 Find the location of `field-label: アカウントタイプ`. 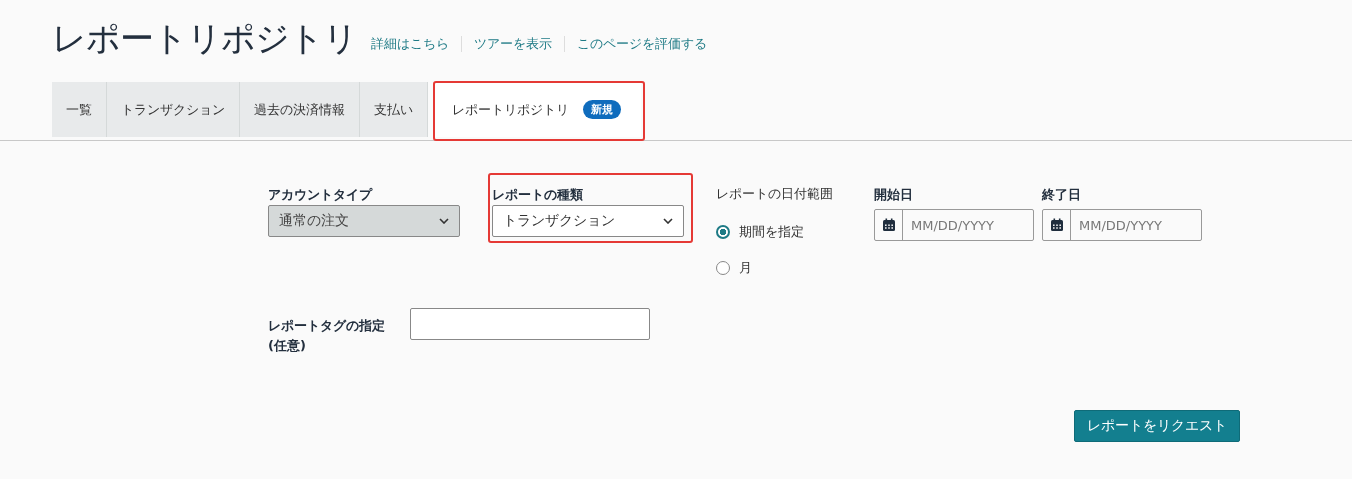

field-label: アカウントタイプ is located at coordinates (321, 195).